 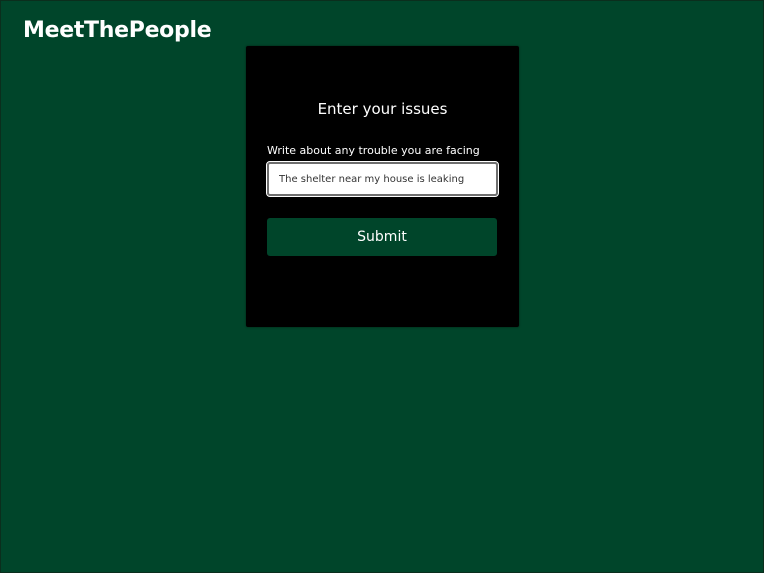 I want to click on issue-field-label: Write about any trouble you are facing, so click(x=373, y=150).